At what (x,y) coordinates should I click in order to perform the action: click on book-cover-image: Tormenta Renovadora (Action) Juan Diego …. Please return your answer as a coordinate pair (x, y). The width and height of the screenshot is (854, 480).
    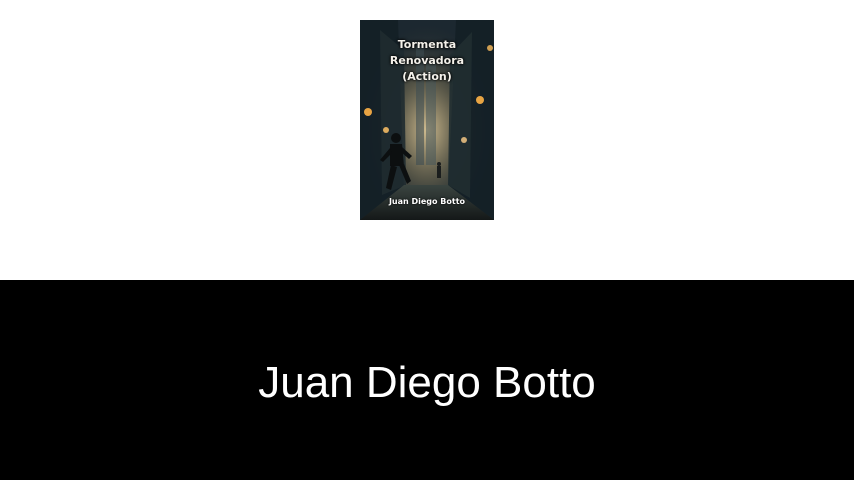
    Looking at the image, I should click on (427, 120).